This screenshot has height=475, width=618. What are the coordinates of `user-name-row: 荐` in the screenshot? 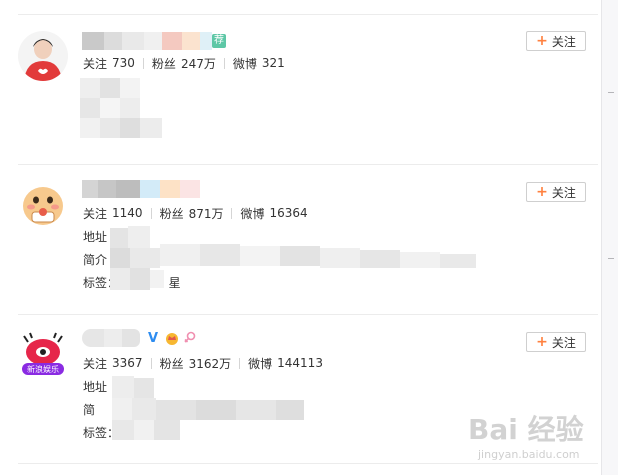 It's located at (154, 41).